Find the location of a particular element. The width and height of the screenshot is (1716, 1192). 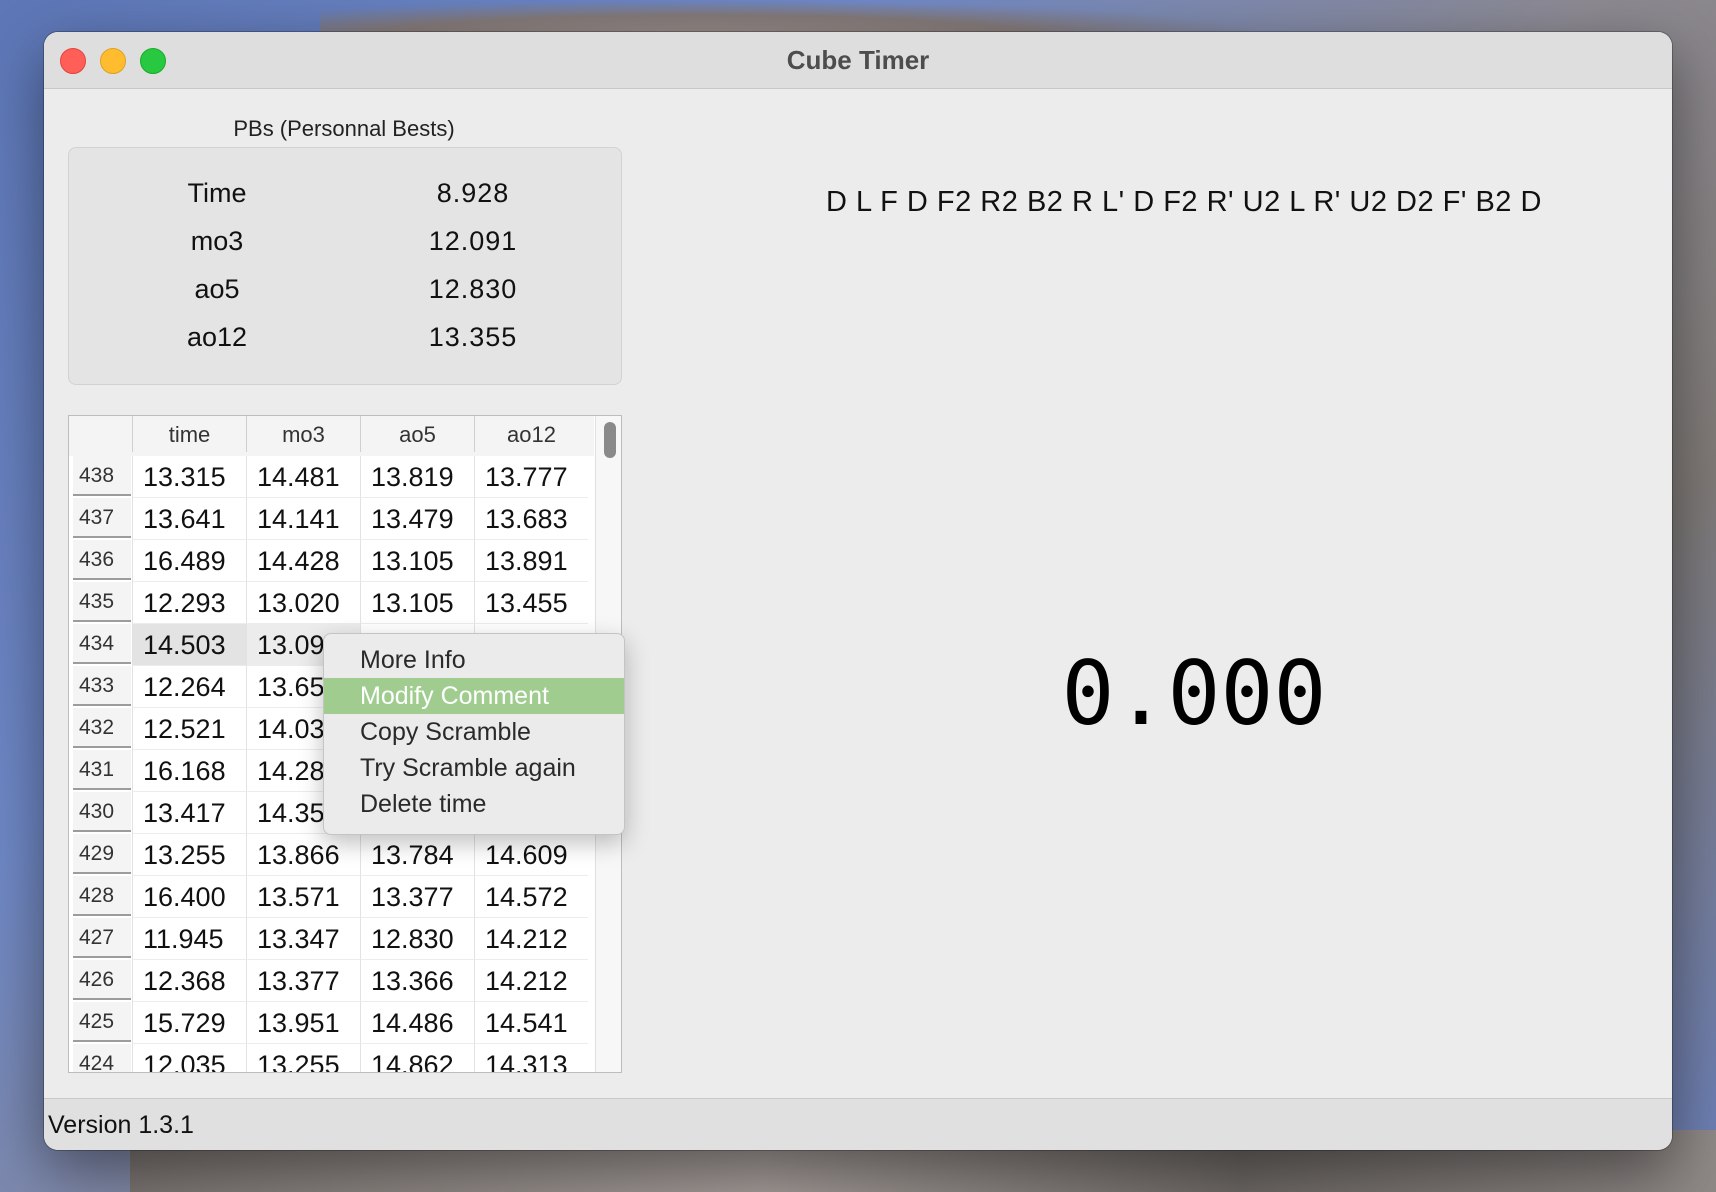

pb-row-ao5: ao5 12.830 is located at coordinates (345, 288).